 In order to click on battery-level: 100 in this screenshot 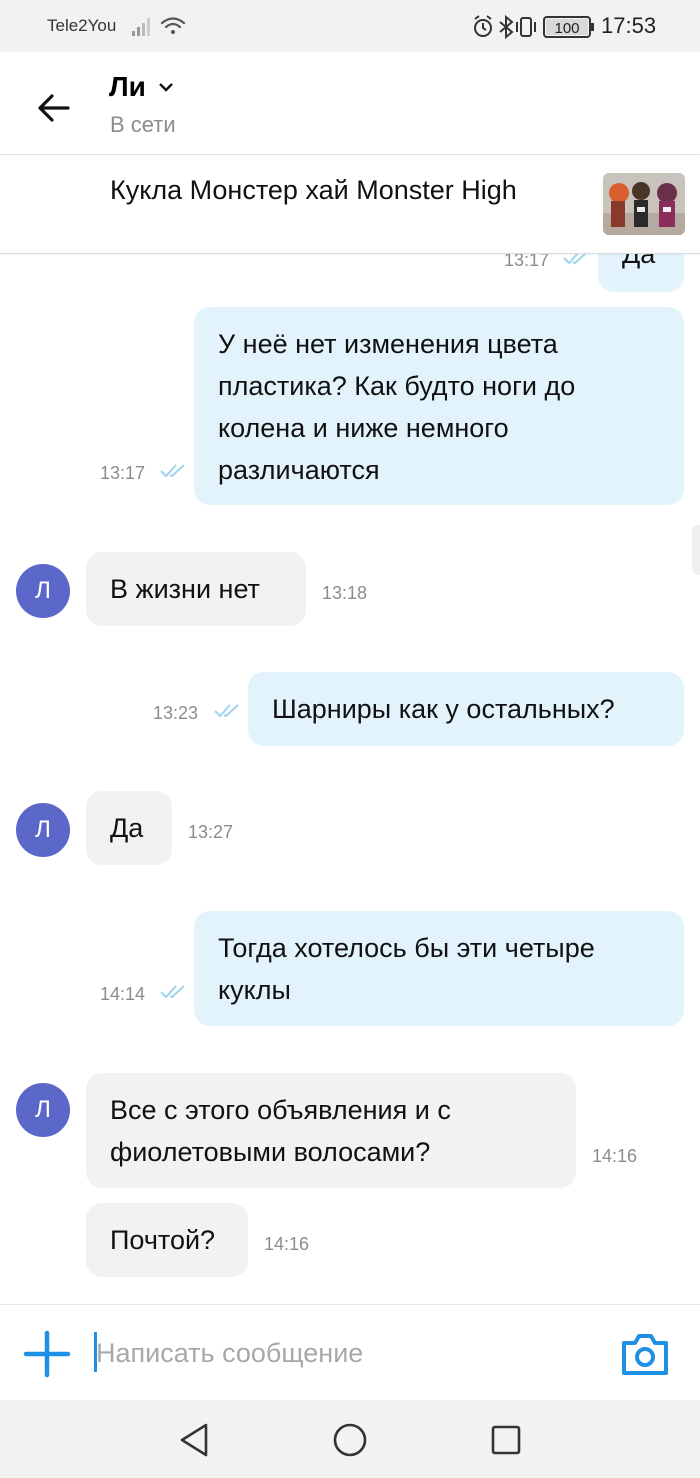, I will do `click(566, 28)`.